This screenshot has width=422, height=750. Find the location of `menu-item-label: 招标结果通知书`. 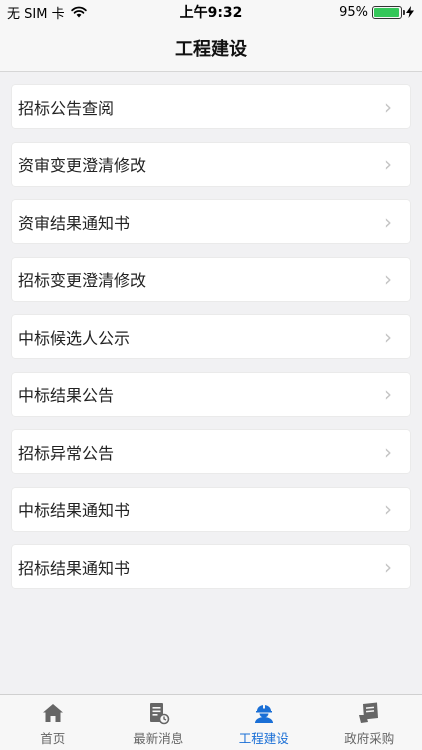

menu-item-label: 招标结果通知书 is located at coordinates (74, 568).